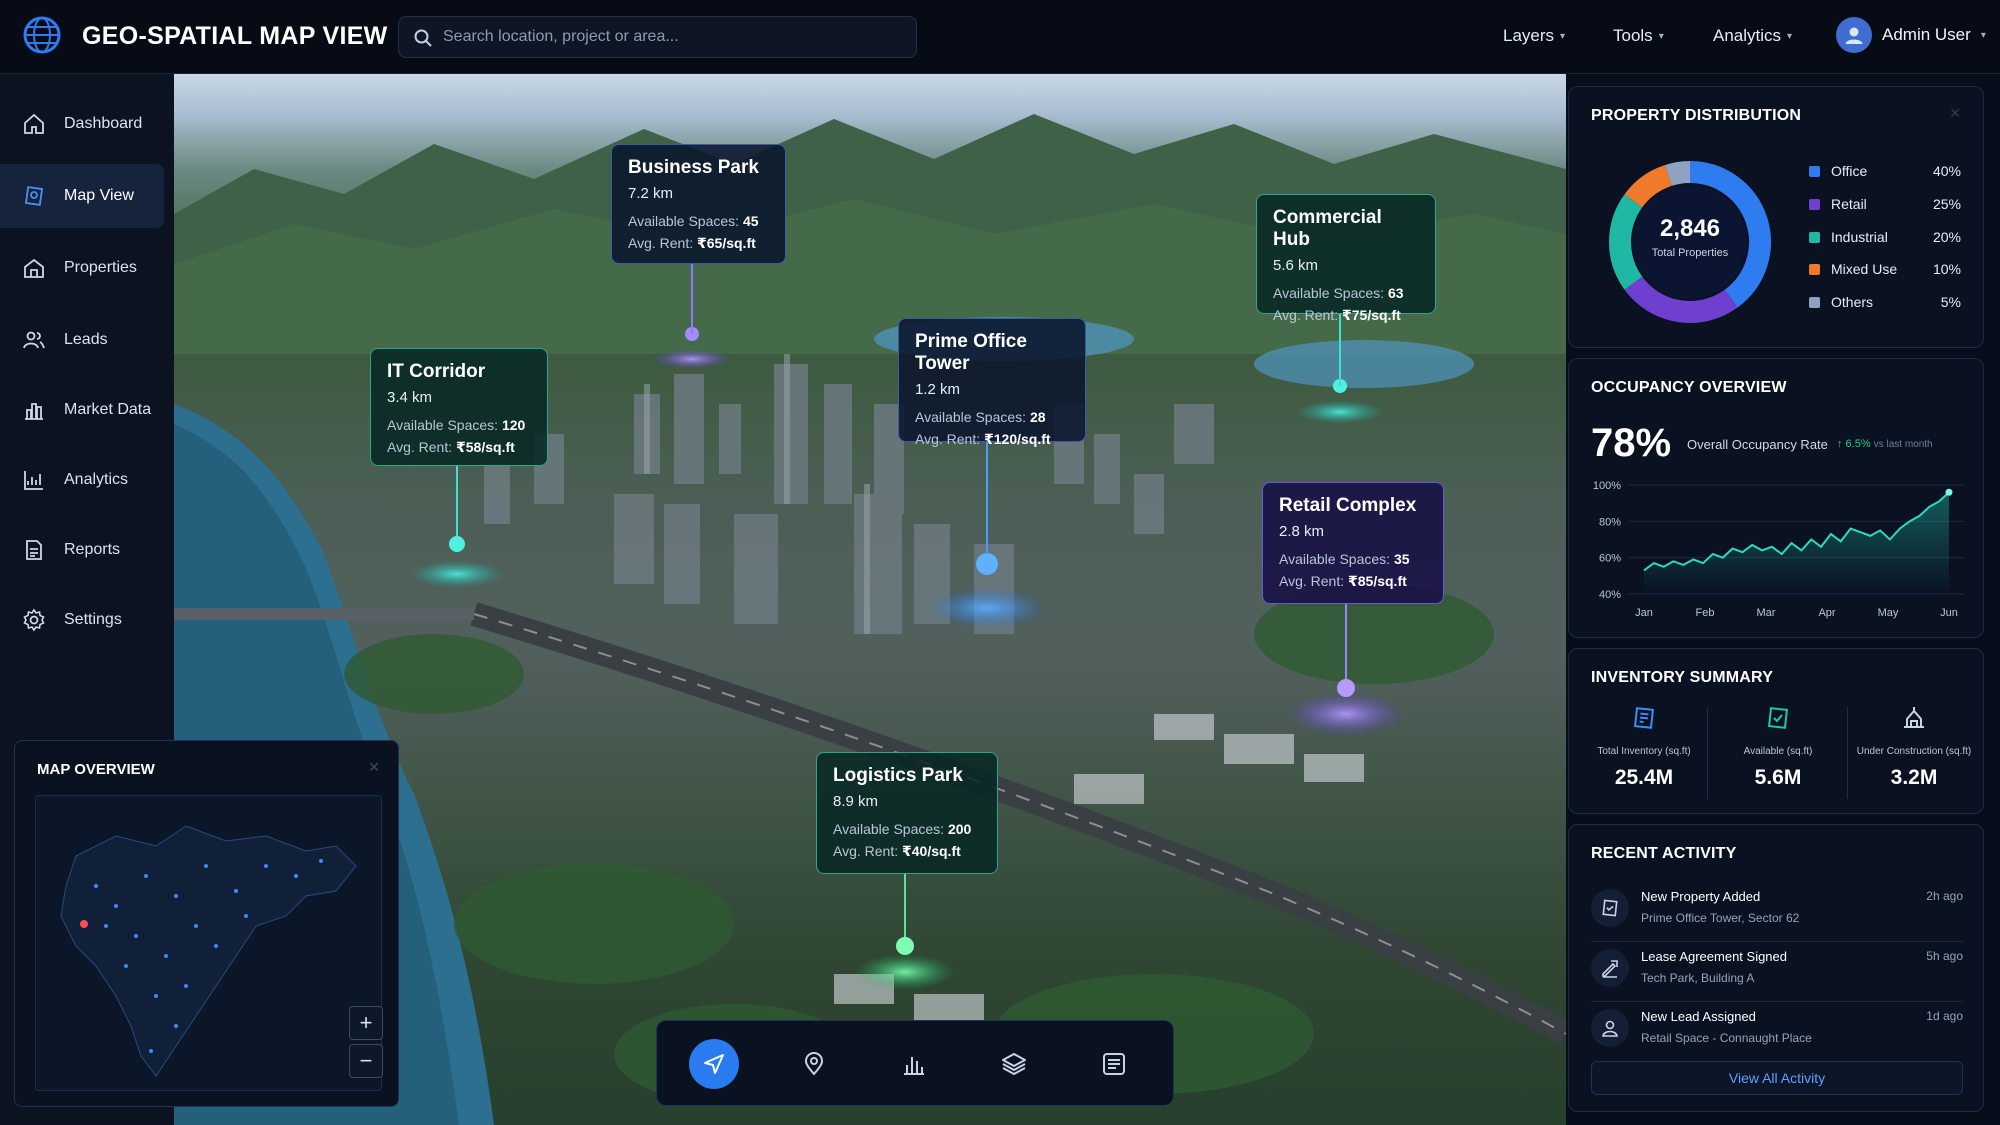  I want to click on activity-subtitle: Retail Space - Connaught Place, so click(1726, 1038).